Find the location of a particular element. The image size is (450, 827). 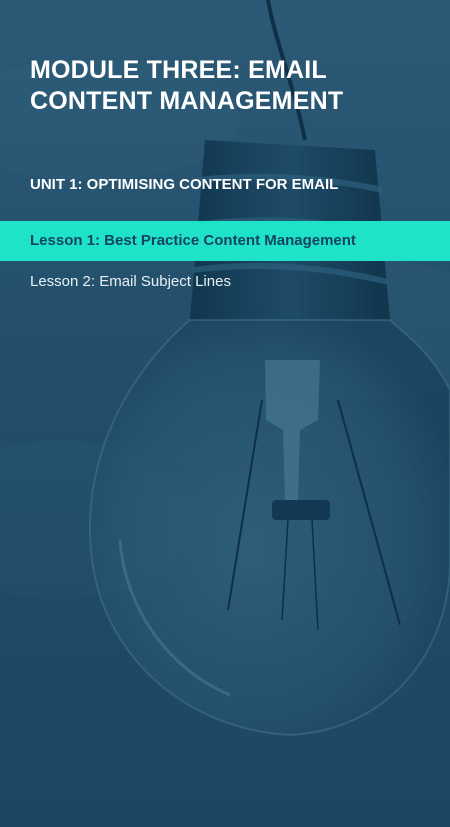

module-title: MODULE THREE: EMAIL CONTENT MANAGEMENT is located at coordinates (187, 85).